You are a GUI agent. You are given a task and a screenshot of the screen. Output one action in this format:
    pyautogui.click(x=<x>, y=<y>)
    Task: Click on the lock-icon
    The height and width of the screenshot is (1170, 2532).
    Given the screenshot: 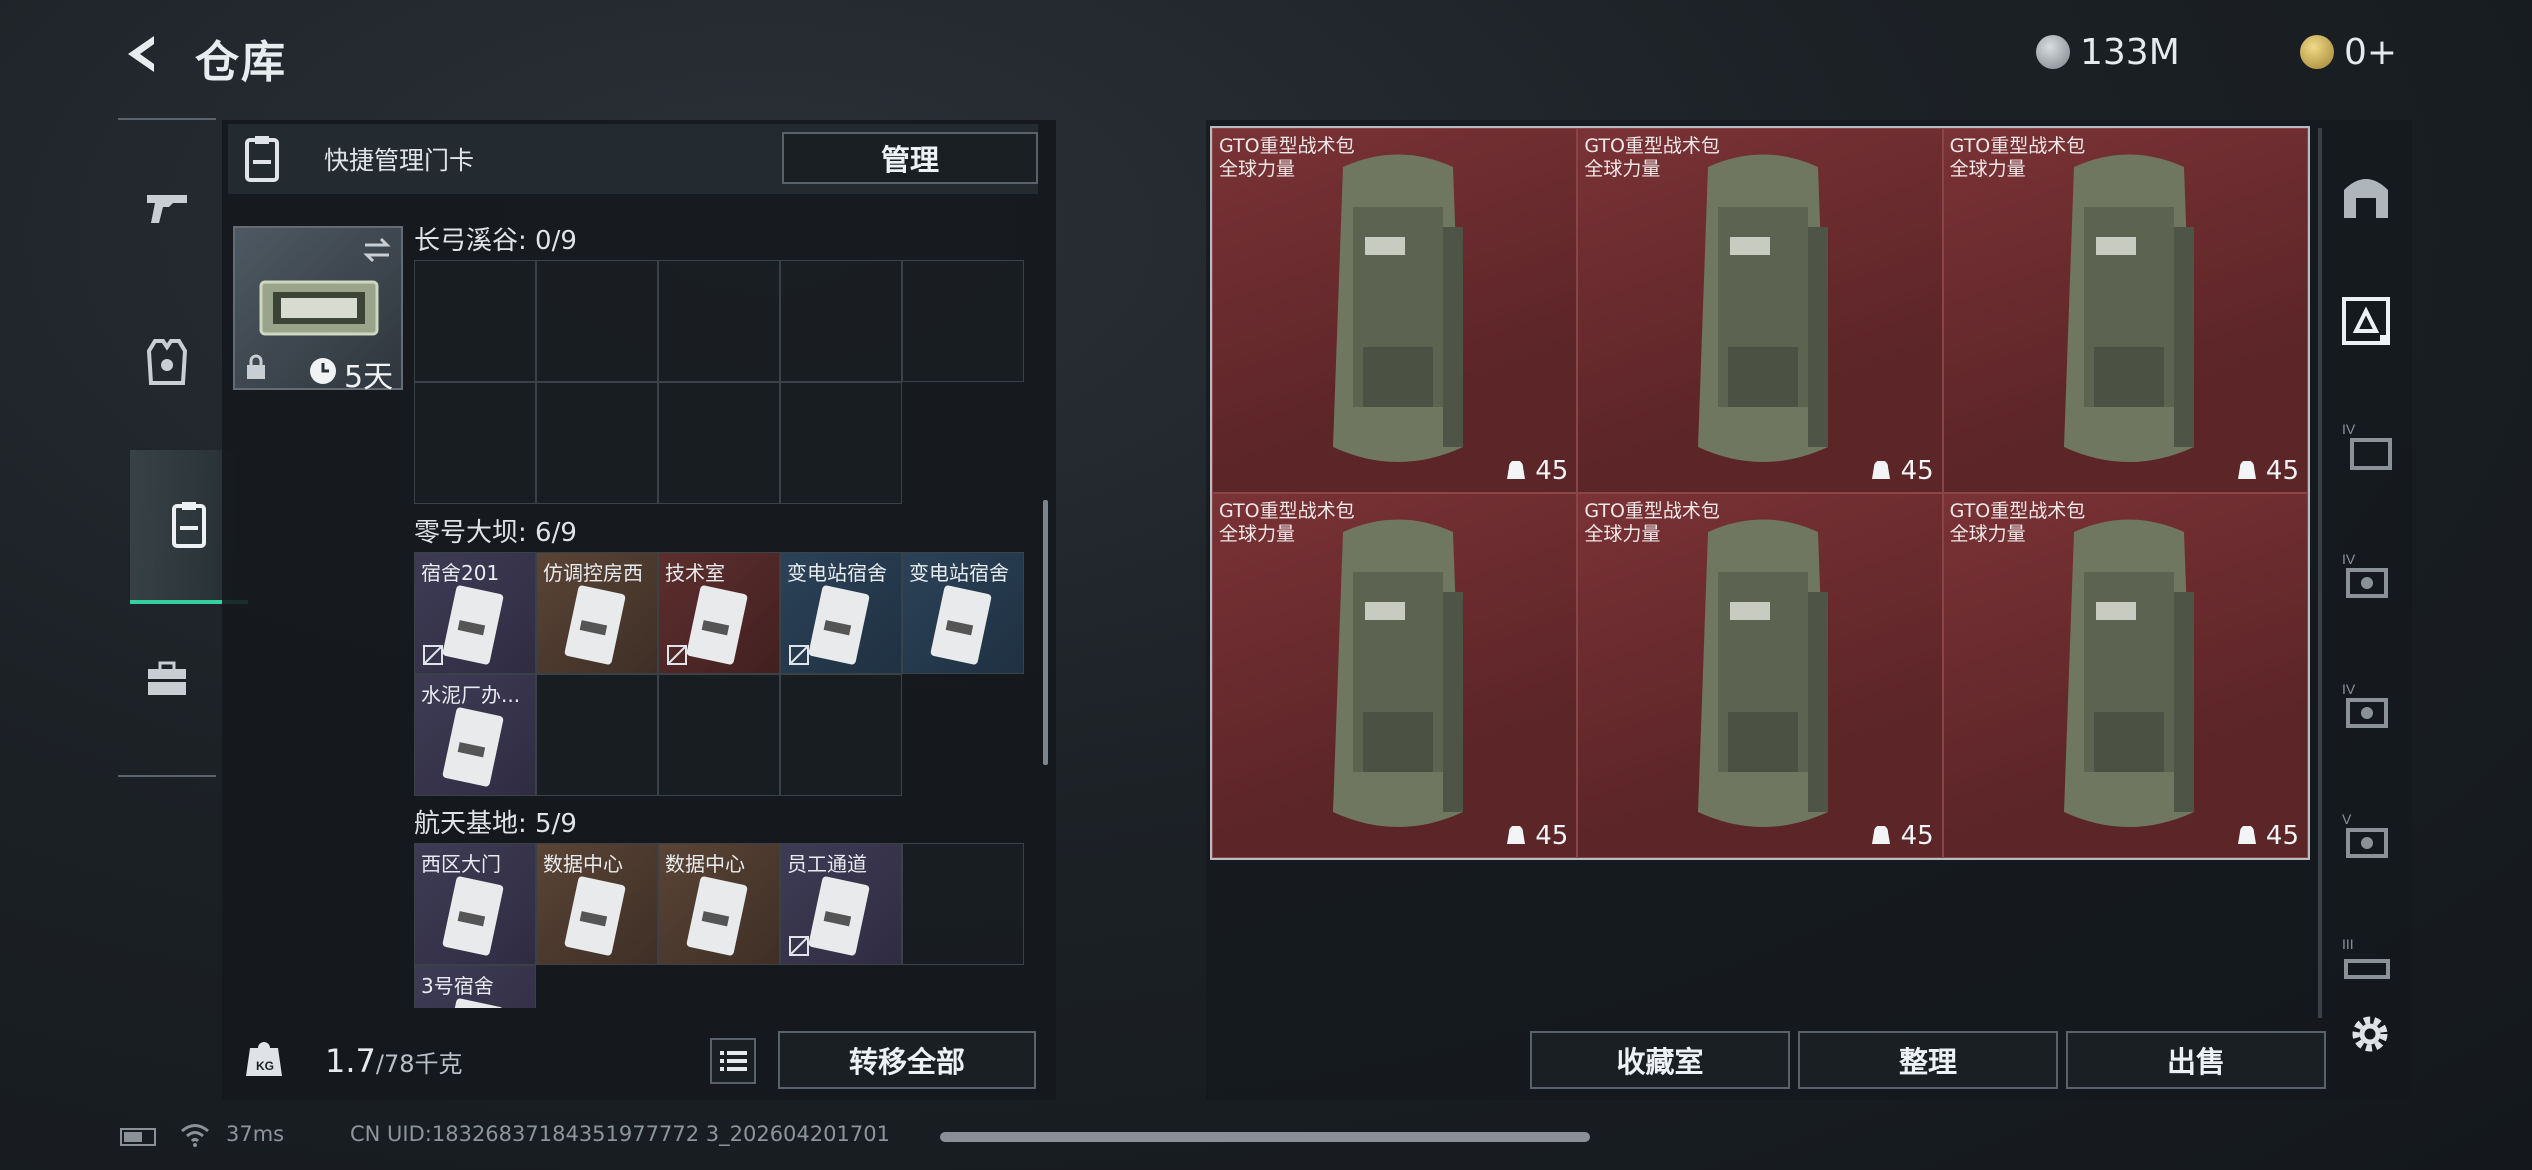 What is the action you would take?
    pyautogui.click(x=256, y=366)
    